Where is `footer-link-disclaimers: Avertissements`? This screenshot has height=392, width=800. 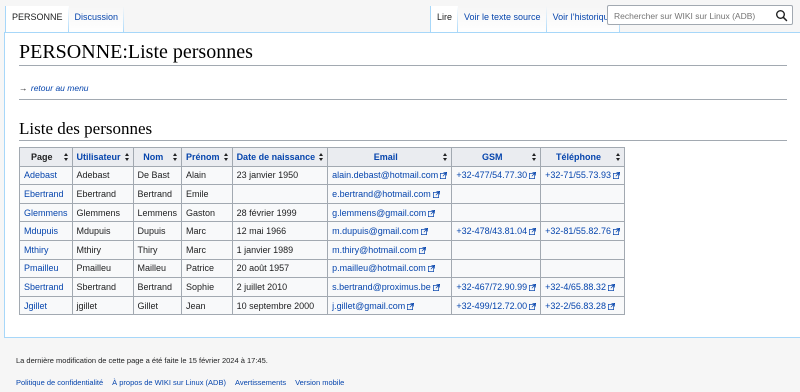
footer-link-disclaimers: Avertissements is located at coordinates (260, 382).